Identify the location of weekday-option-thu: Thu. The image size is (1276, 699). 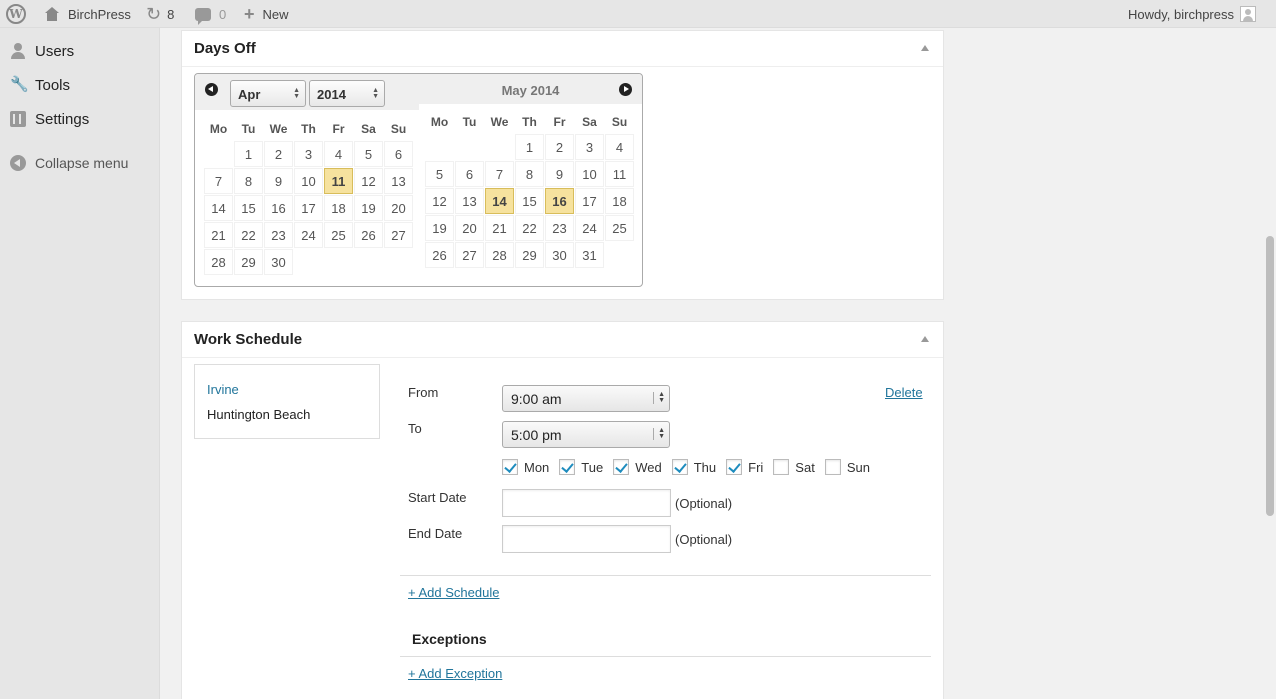
(693, 467).